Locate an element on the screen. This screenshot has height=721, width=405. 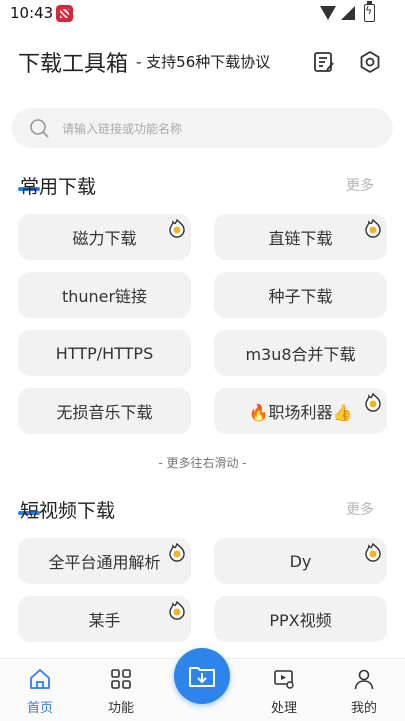
signal-icon is located at coordinates (348, 13).